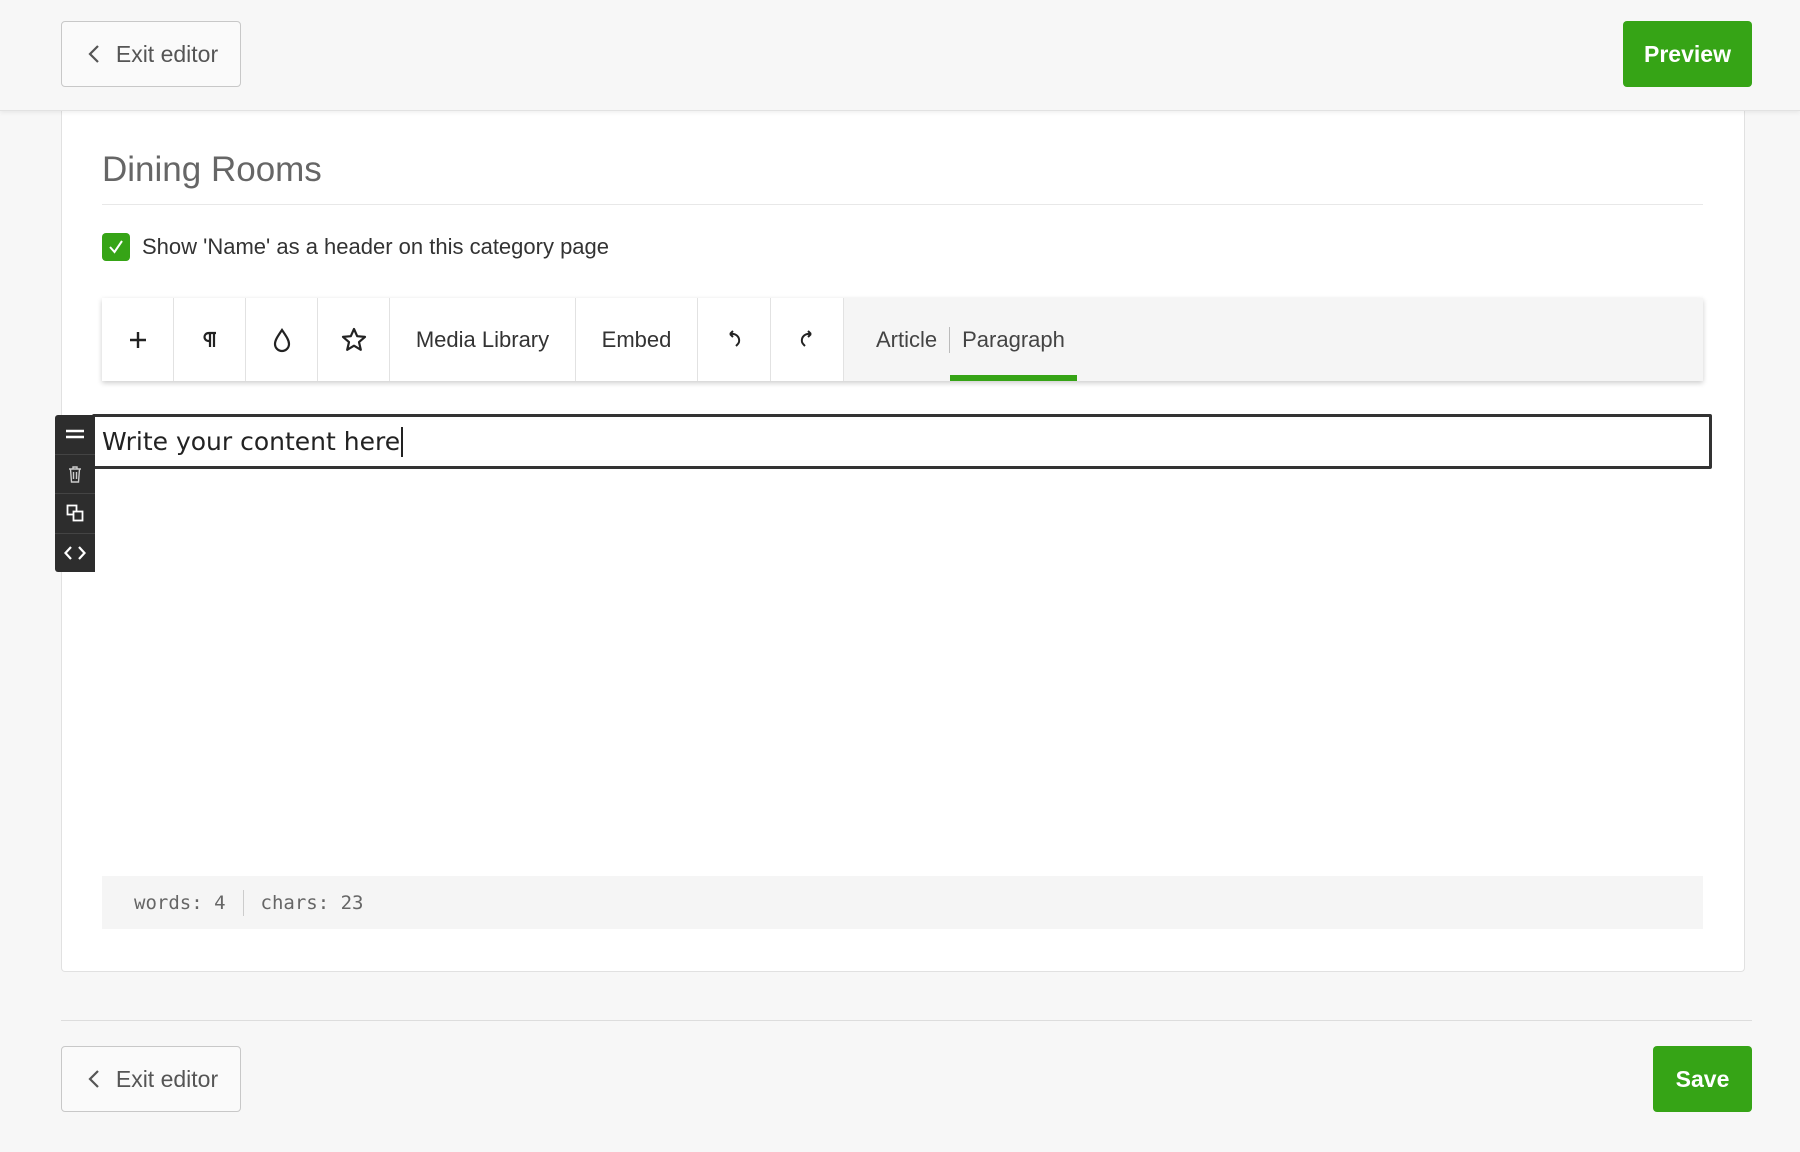  I want to click on duplicate-icon, so click(75, 513).